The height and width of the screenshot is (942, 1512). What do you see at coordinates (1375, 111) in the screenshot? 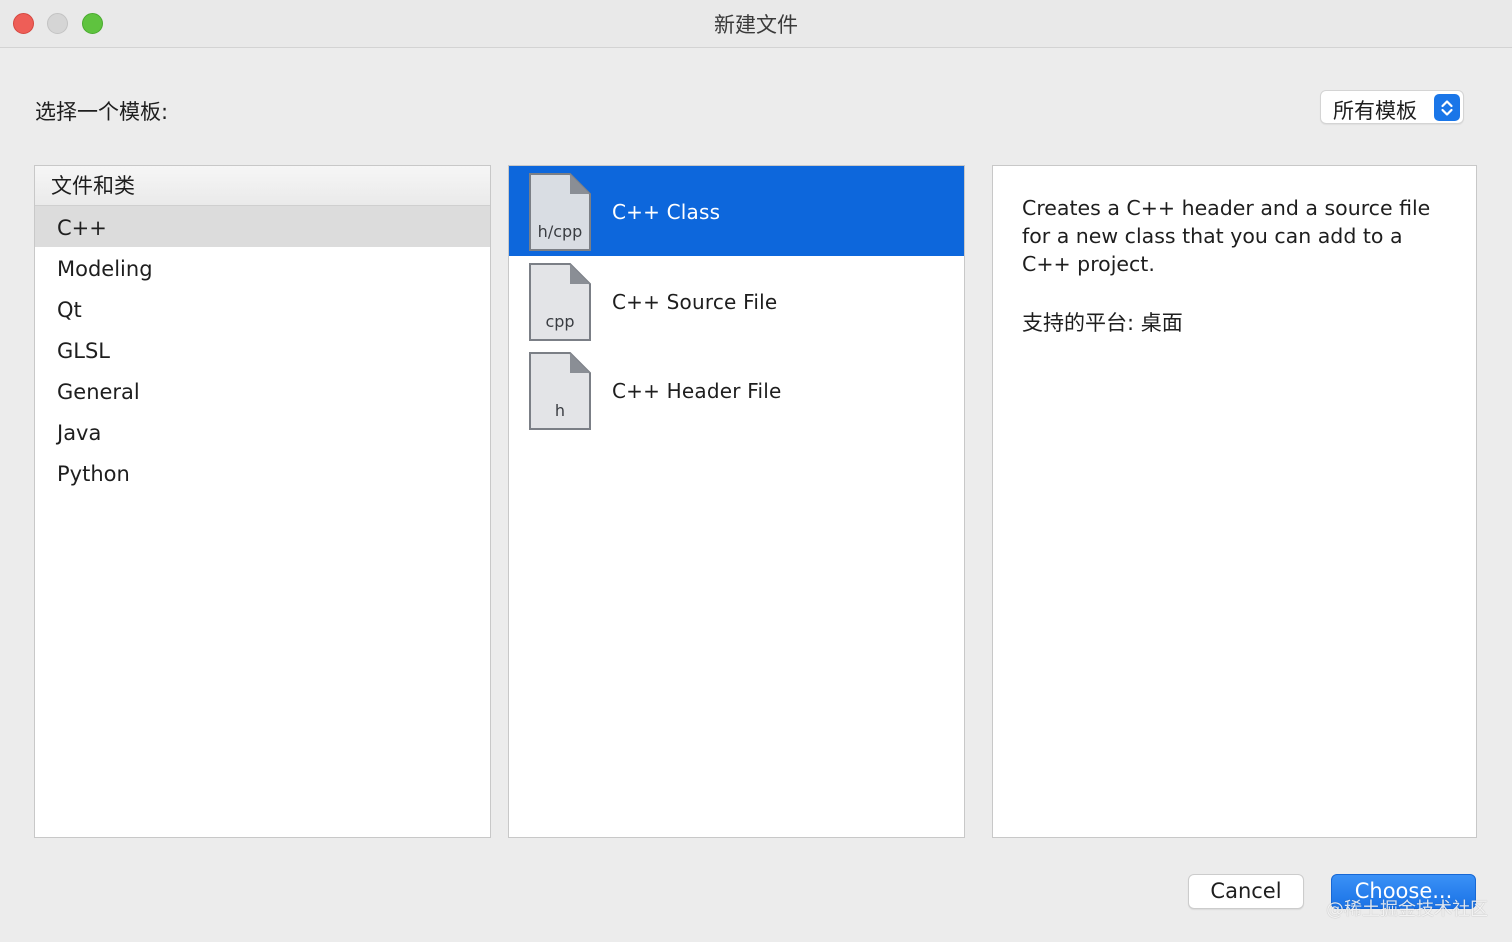
I see `template-filter-value: 所有模板` at bounding box center [1375, 111].